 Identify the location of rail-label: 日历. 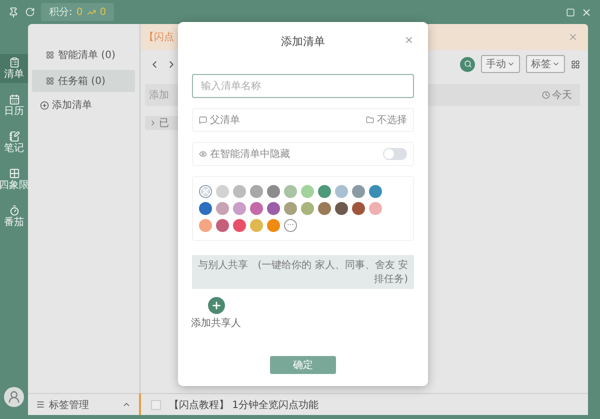
(14, 111).